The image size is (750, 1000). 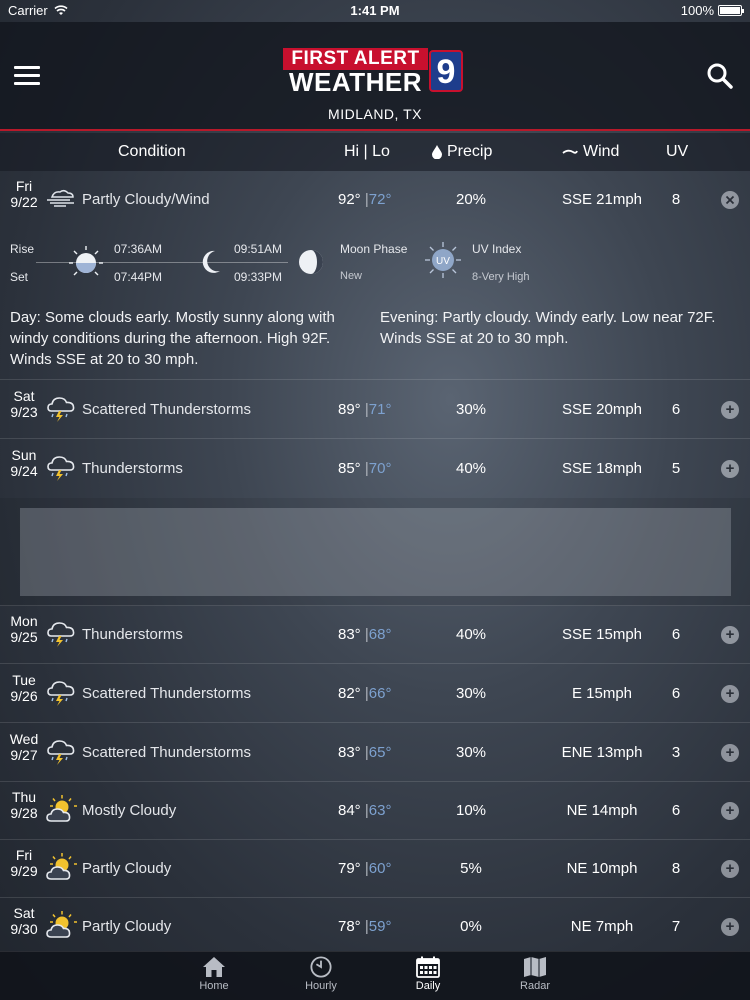 What do you see at coordinates (321, 967) in the screenshot?
I see `clock-icon` at bounding box center [321, 967].